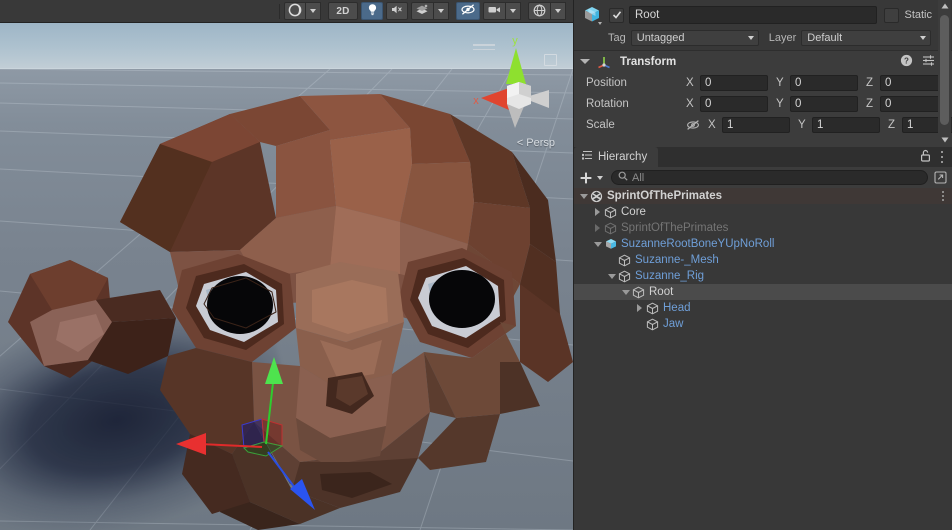  Describe the element at coordinates (753, 15) in the screenshot. I see `gameobject-name-field: Root` at that location.